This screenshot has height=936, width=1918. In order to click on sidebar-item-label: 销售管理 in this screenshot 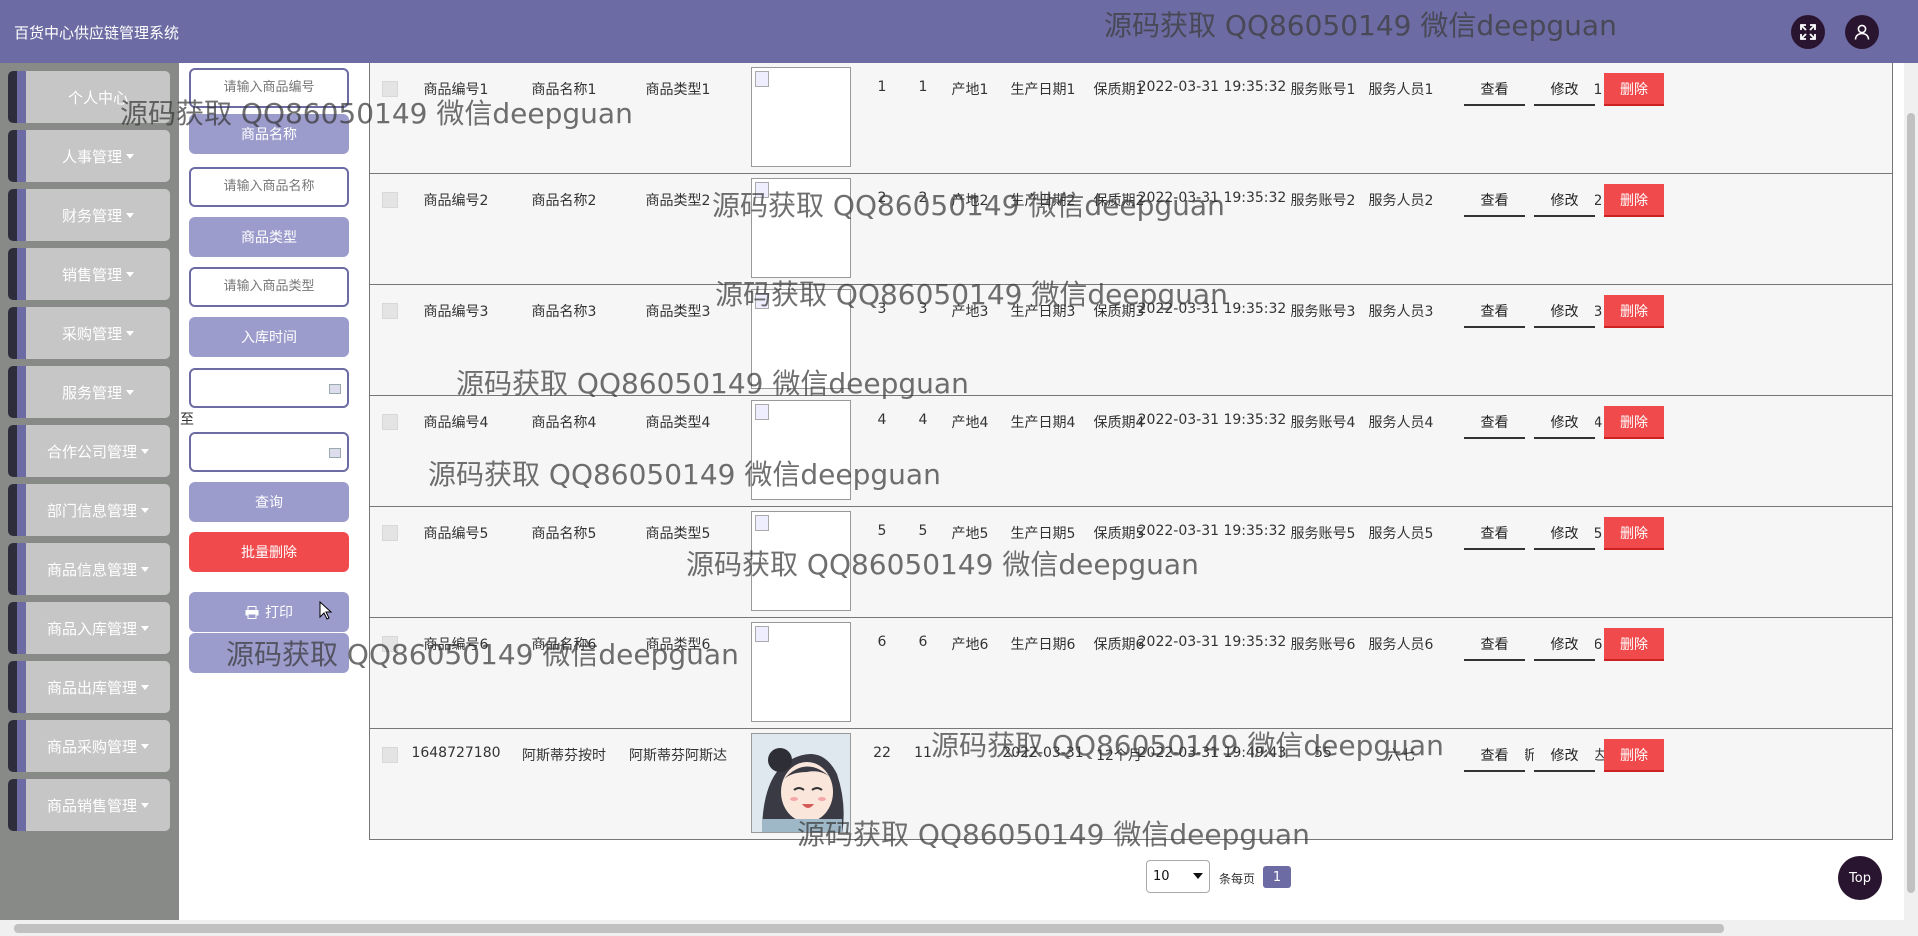, I will do `click(91, 274)`.